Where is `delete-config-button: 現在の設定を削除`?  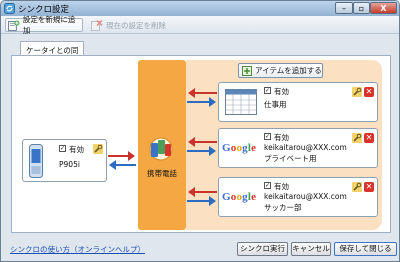 delete-config-button: 現在の設定を削除 is located at coordinates (130, 25).